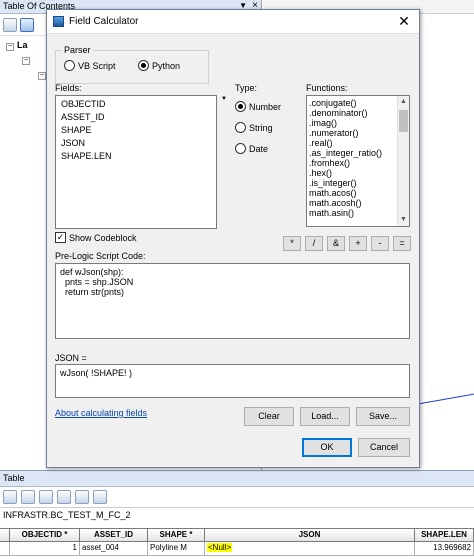 The height and width of the screenshot is (559, 474). I want to click on fields-list: OBJECTID ASSET_ID SHAPE JSON SHAPE.LEN, so click(136, 162).